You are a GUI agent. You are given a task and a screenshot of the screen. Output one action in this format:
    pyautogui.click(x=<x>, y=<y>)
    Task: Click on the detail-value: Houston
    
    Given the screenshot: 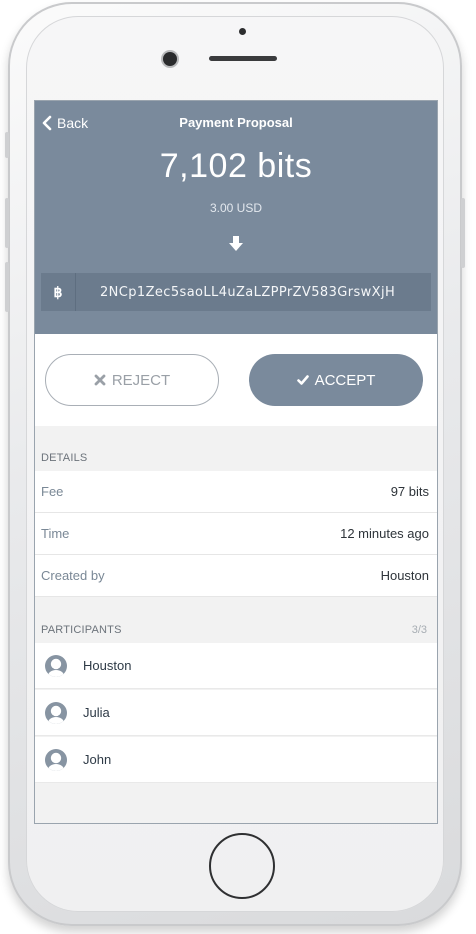 What is the action you would take?
    pyautogui.click(x=404, y=575)
    